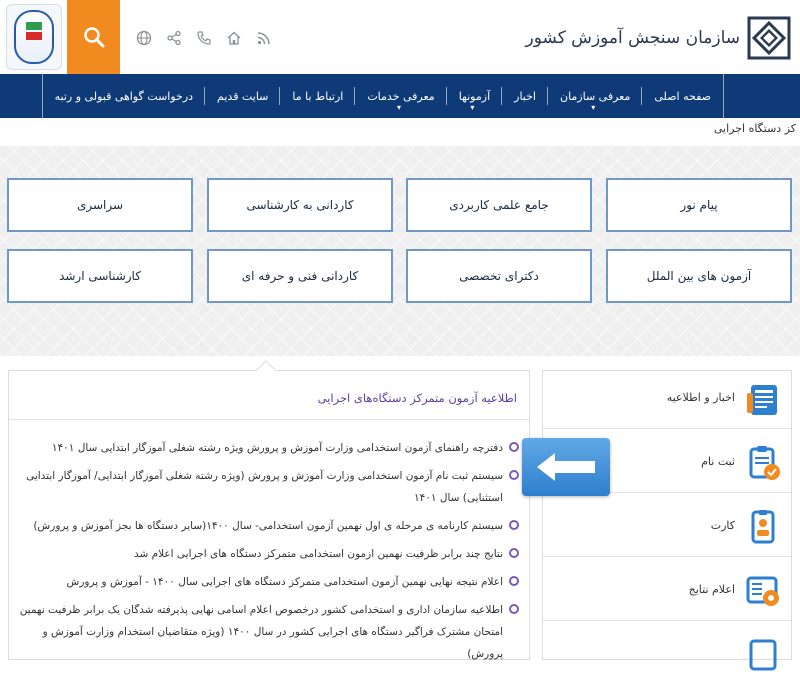 The image size is (800, 685). Describe the element at coordinates (100, 205) in the screenshot. I see `category-button-national: سراسری` at that location.